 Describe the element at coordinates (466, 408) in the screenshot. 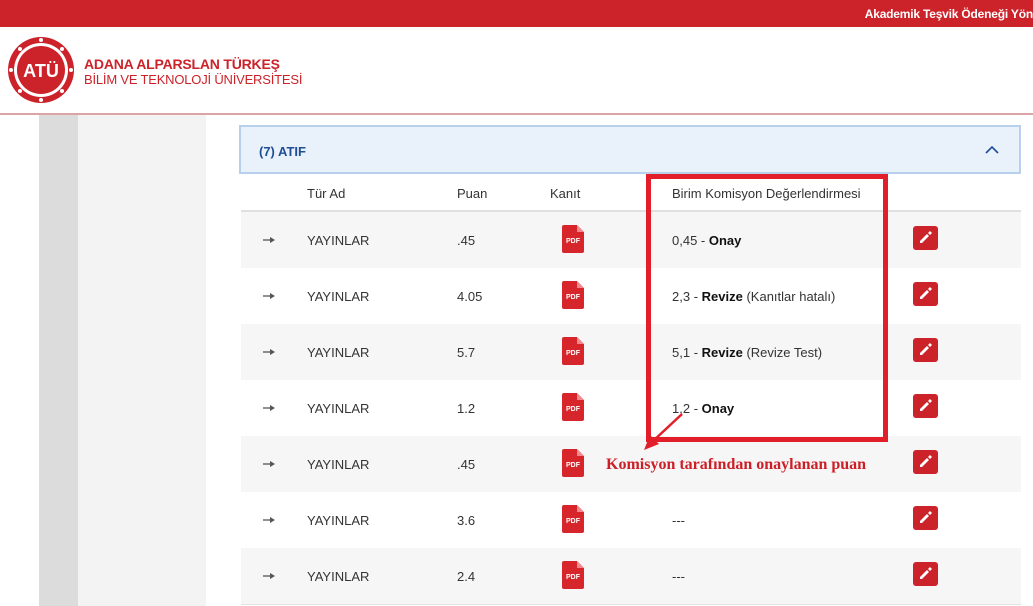

I see `score-cell: 1.2` at that location.